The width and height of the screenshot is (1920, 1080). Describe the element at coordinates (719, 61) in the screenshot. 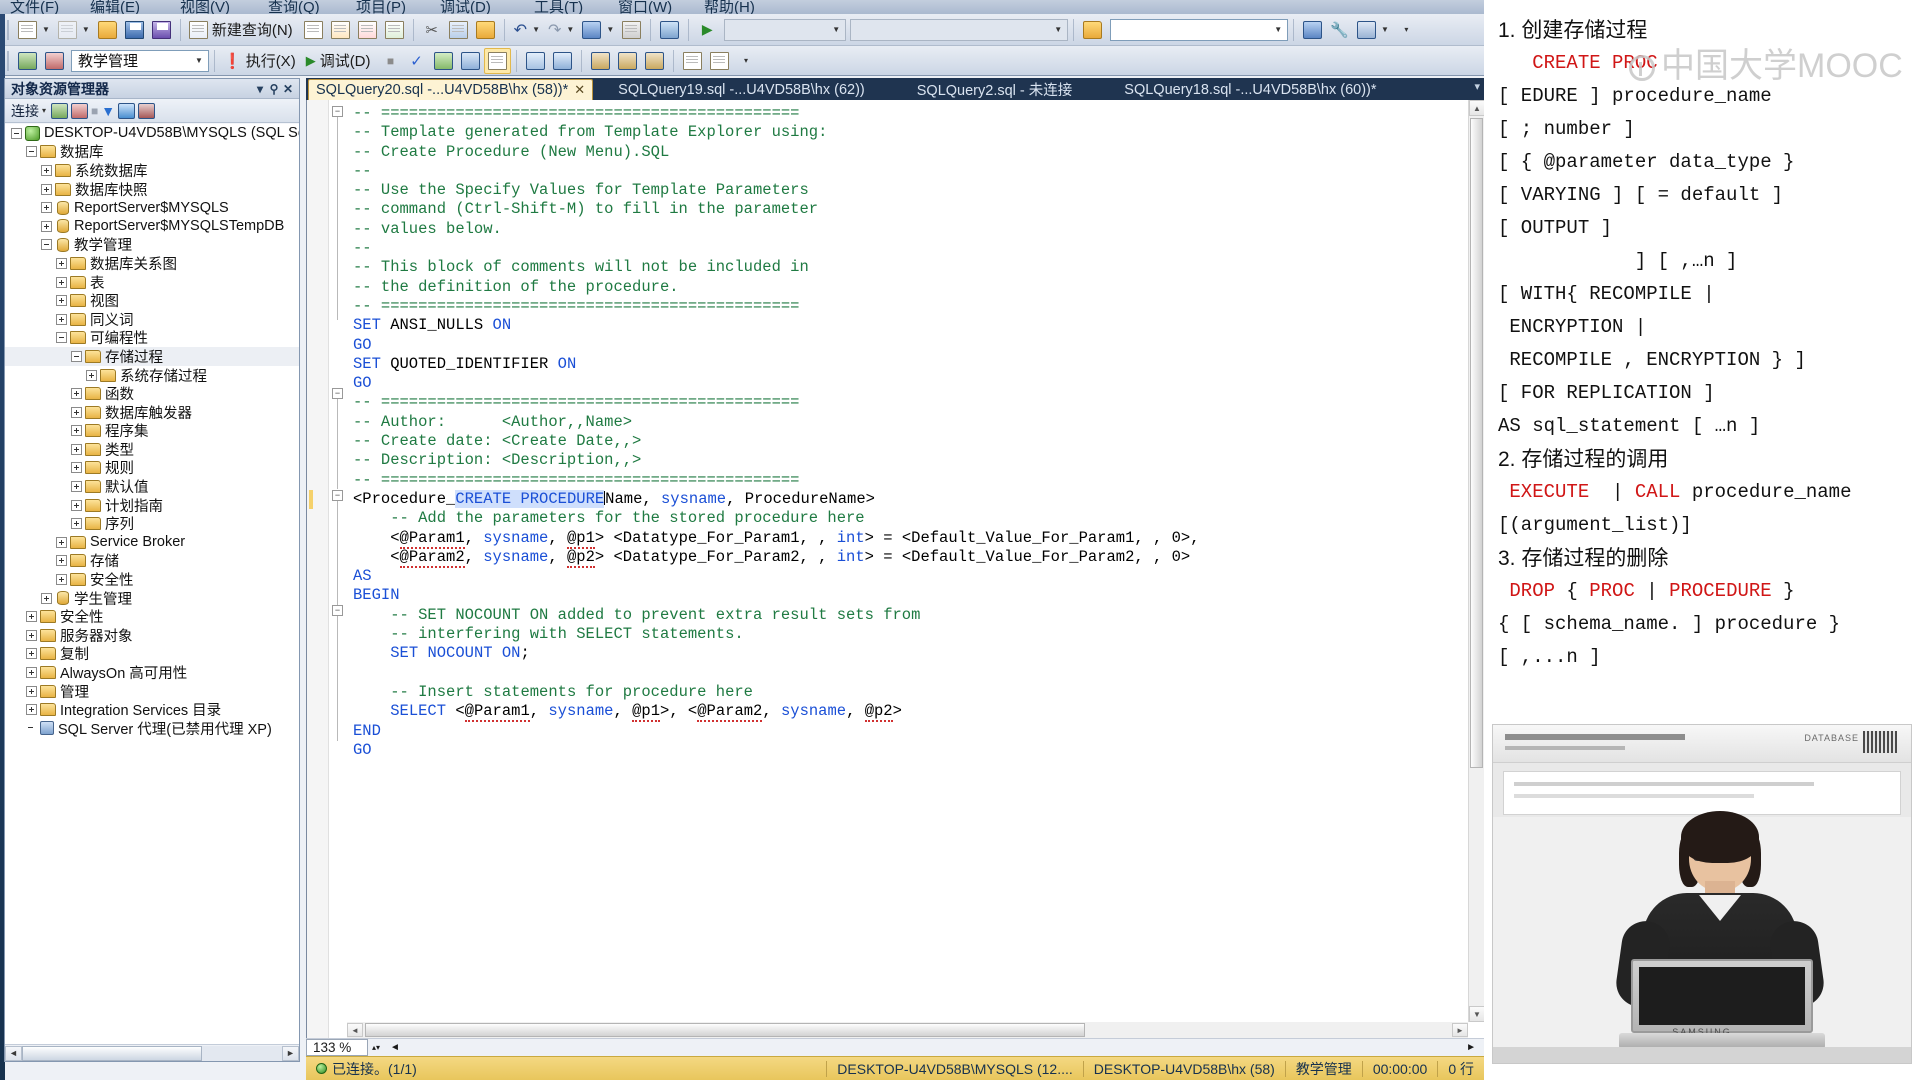

I see `outdent-button` at that location.